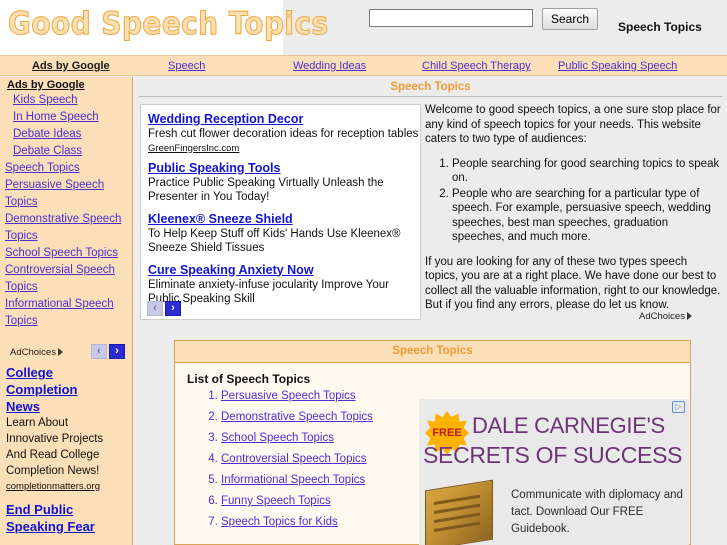 Image resolution: width=727 pixels, height=545 pixels. Describe the element at coordinates (68, 168) in the screenshot. I see `sidebar-item-speech-topics: Speech Topics` at that location.